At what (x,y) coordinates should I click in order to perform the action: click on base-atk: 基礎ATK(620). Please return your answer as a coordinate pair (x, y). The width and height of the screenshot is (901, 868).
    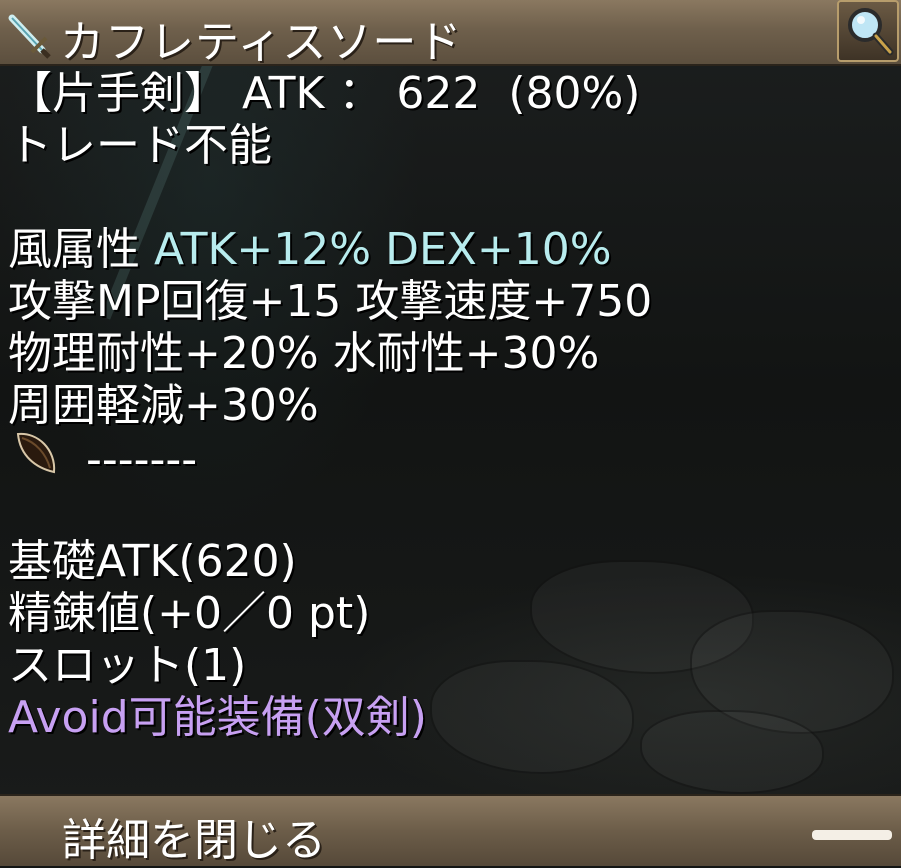
    Looking at the image, I should click on (152, 561).